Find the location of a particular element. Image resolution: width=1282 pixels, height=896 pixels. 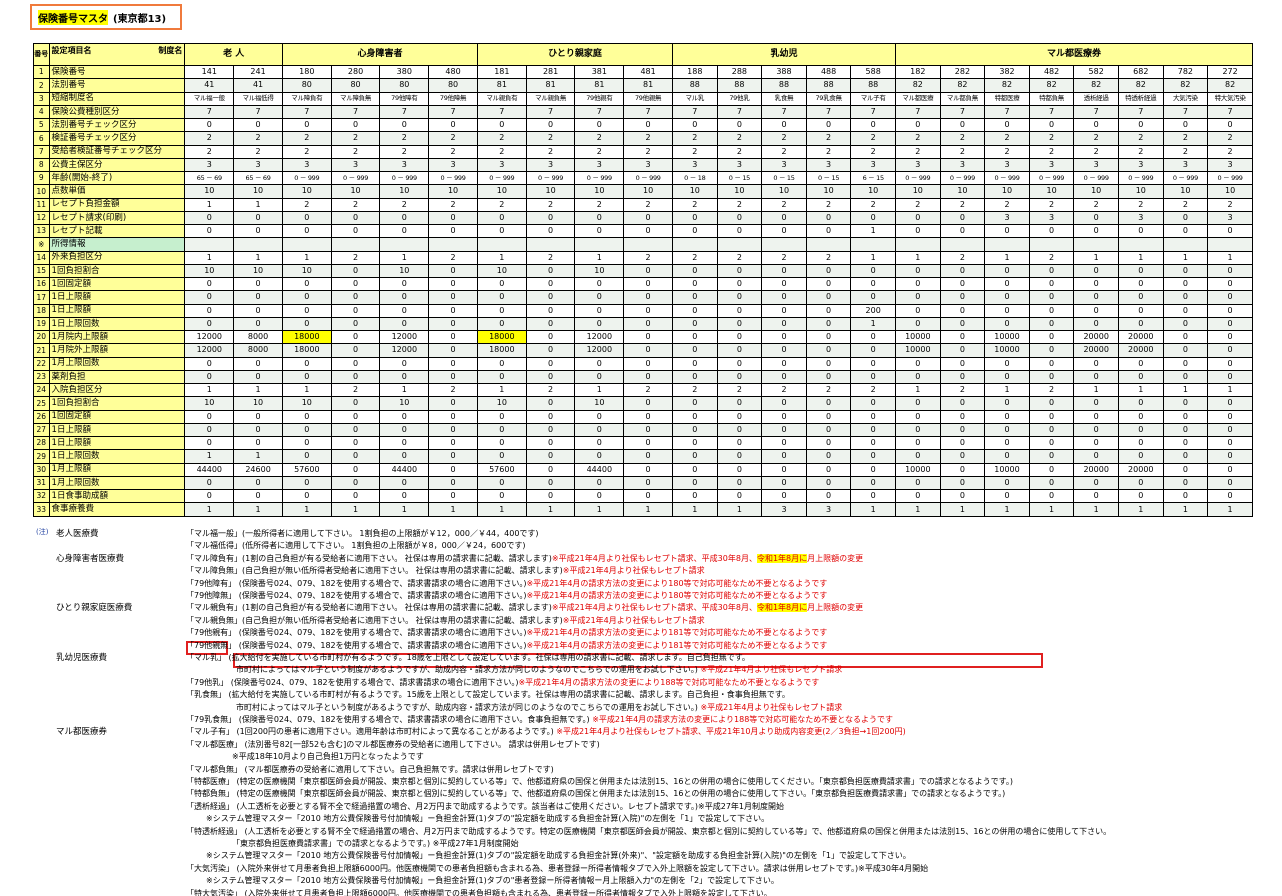

row-label: 1日上限額 is located at coordinates (117, 297).